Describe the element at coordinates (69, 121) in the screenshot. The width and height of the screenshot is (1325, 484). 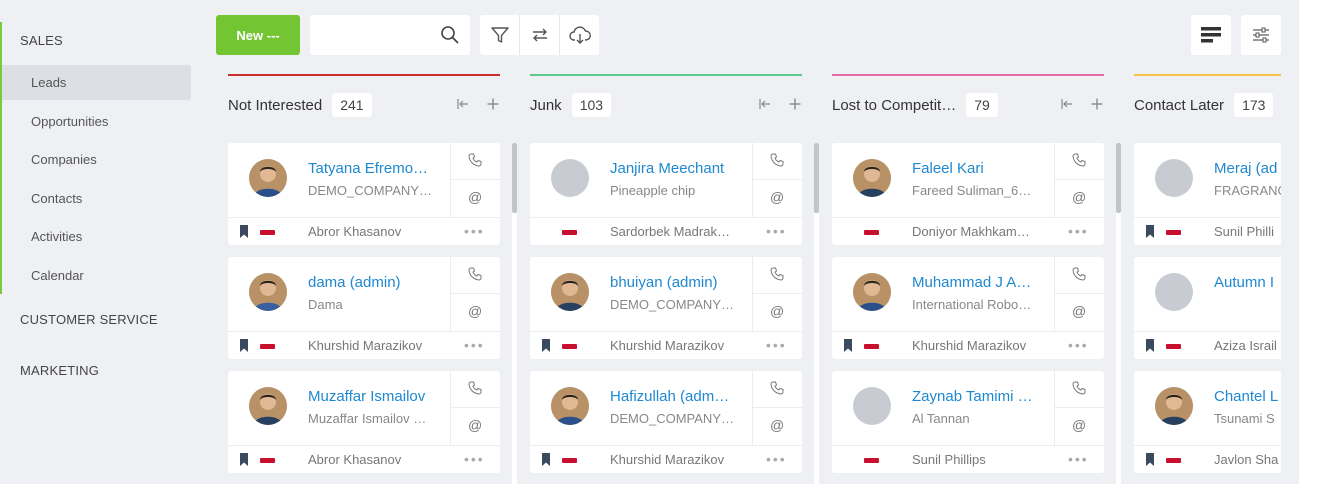
I see `sidebar-item-opportunities: Opportunities` at that location.